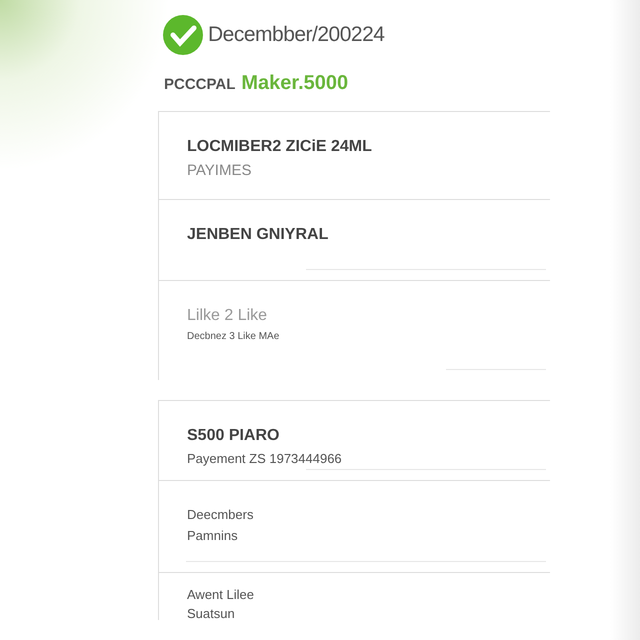  I want to click on detail-text: Suatsun, so click(211, 613).